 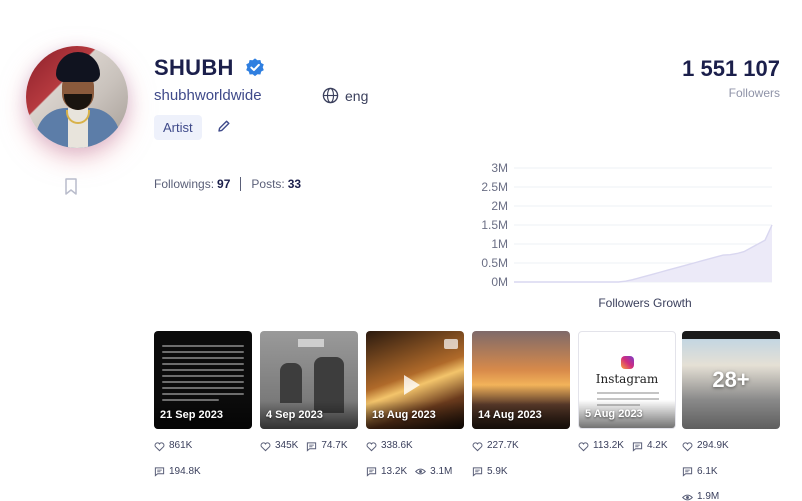 What do you see at coordinates (499, 168) in the screenshot?
I see `y-tick-label: 3M` at bounding box center [499, 168].